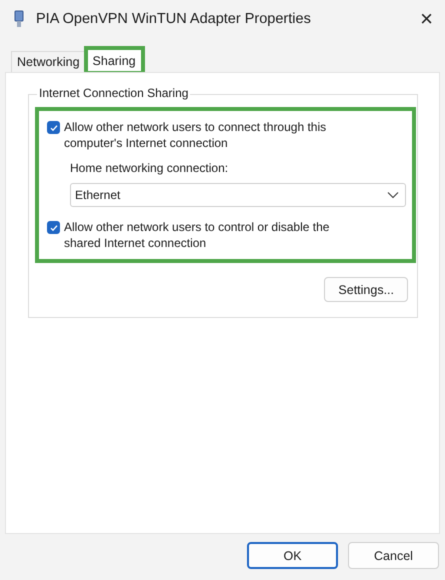  I want to click on window-title: PIA OpenVPN WinTUN Adapter Properties, so click(174, 19).